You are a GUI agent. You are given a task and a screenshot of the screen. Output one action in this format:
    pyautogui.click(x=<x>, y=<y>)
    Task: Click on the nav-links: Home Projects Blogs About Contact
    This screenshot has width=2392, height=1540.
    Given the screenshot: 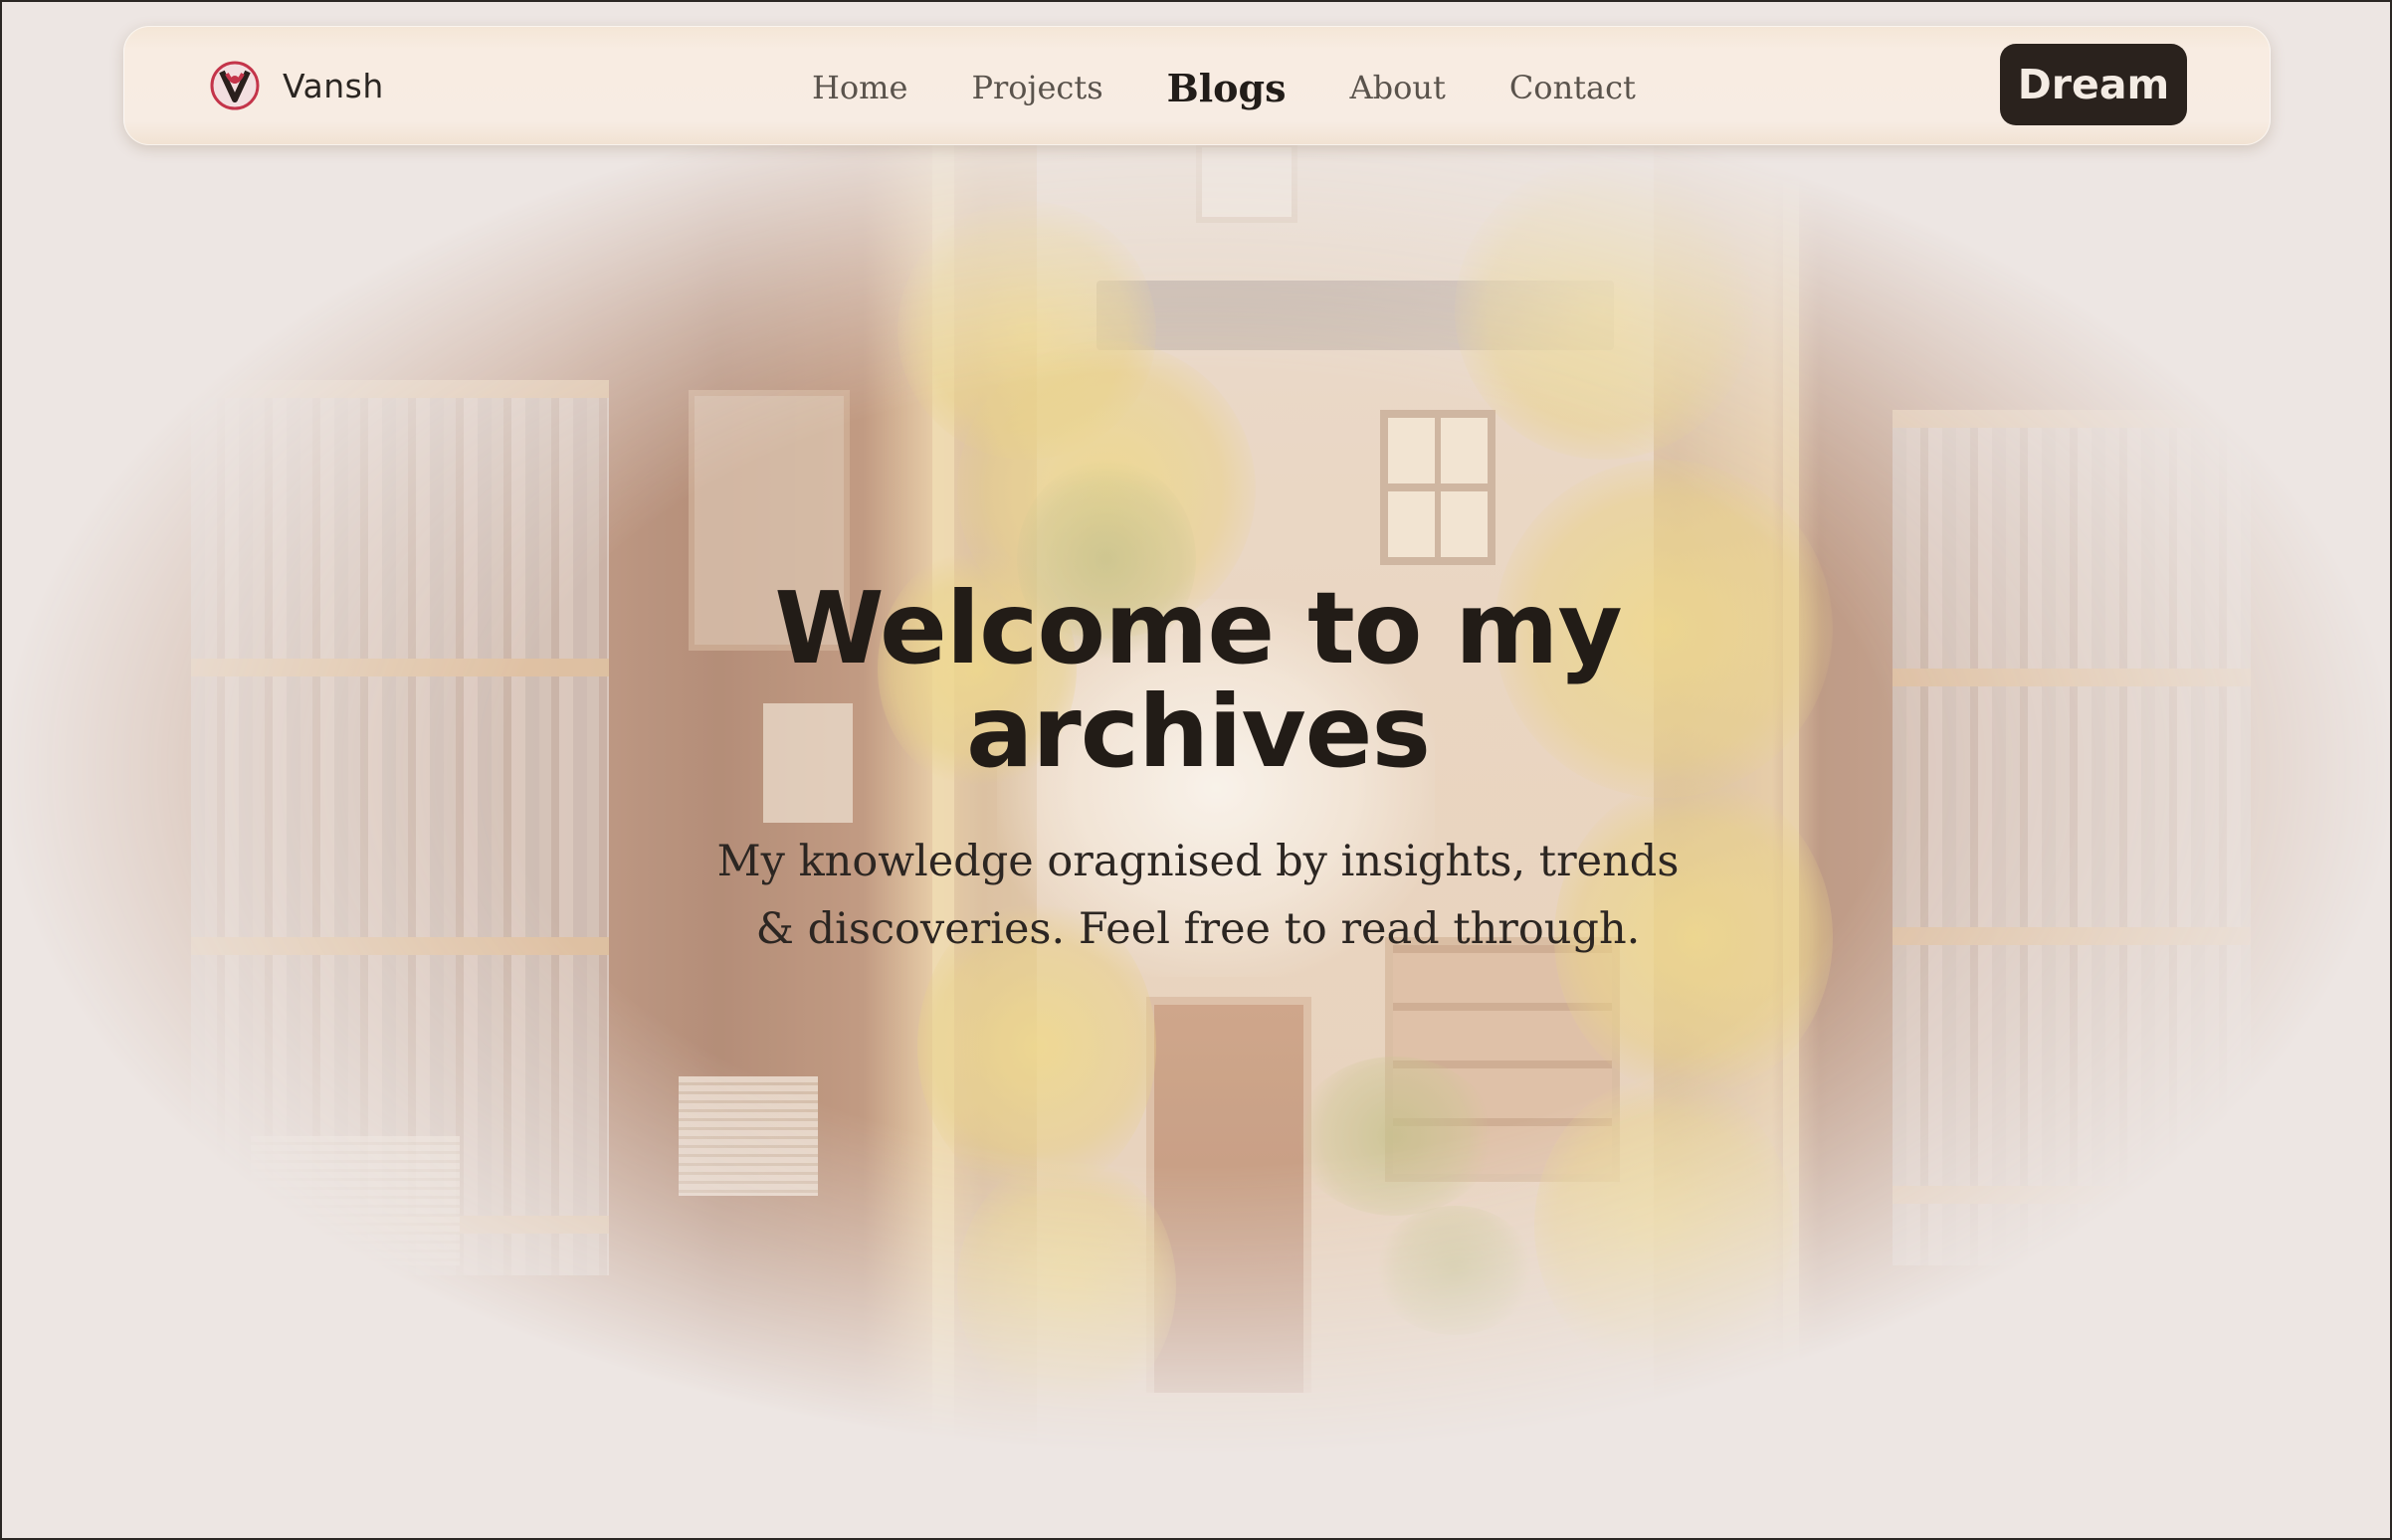 What is the action you would take?
    pyautogui.click(x=1224, y=87)
    